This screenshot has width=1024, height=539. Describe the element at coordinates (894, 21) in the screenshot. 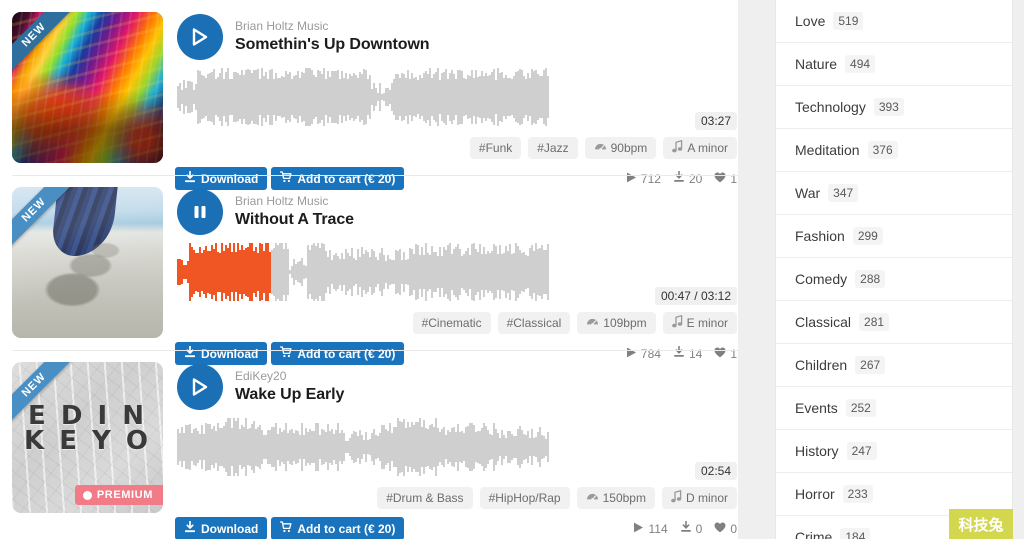

I see `sidebar-item-love: Love 519` at that location.